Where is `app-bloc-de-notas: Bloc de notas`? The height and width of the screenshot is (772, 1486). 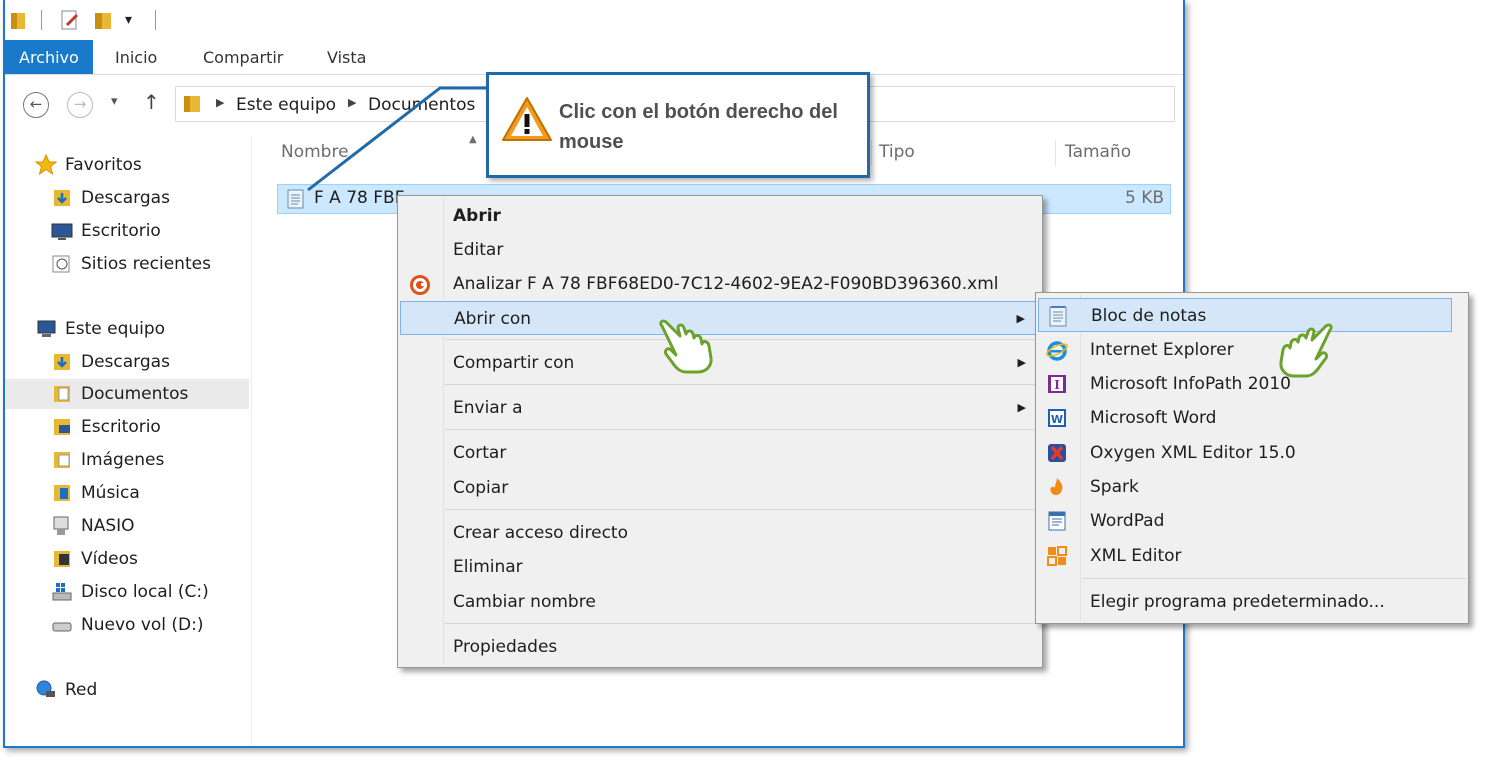
app-bloc-de-notas: Bloc de notas is located at coordinates (1245, 315).